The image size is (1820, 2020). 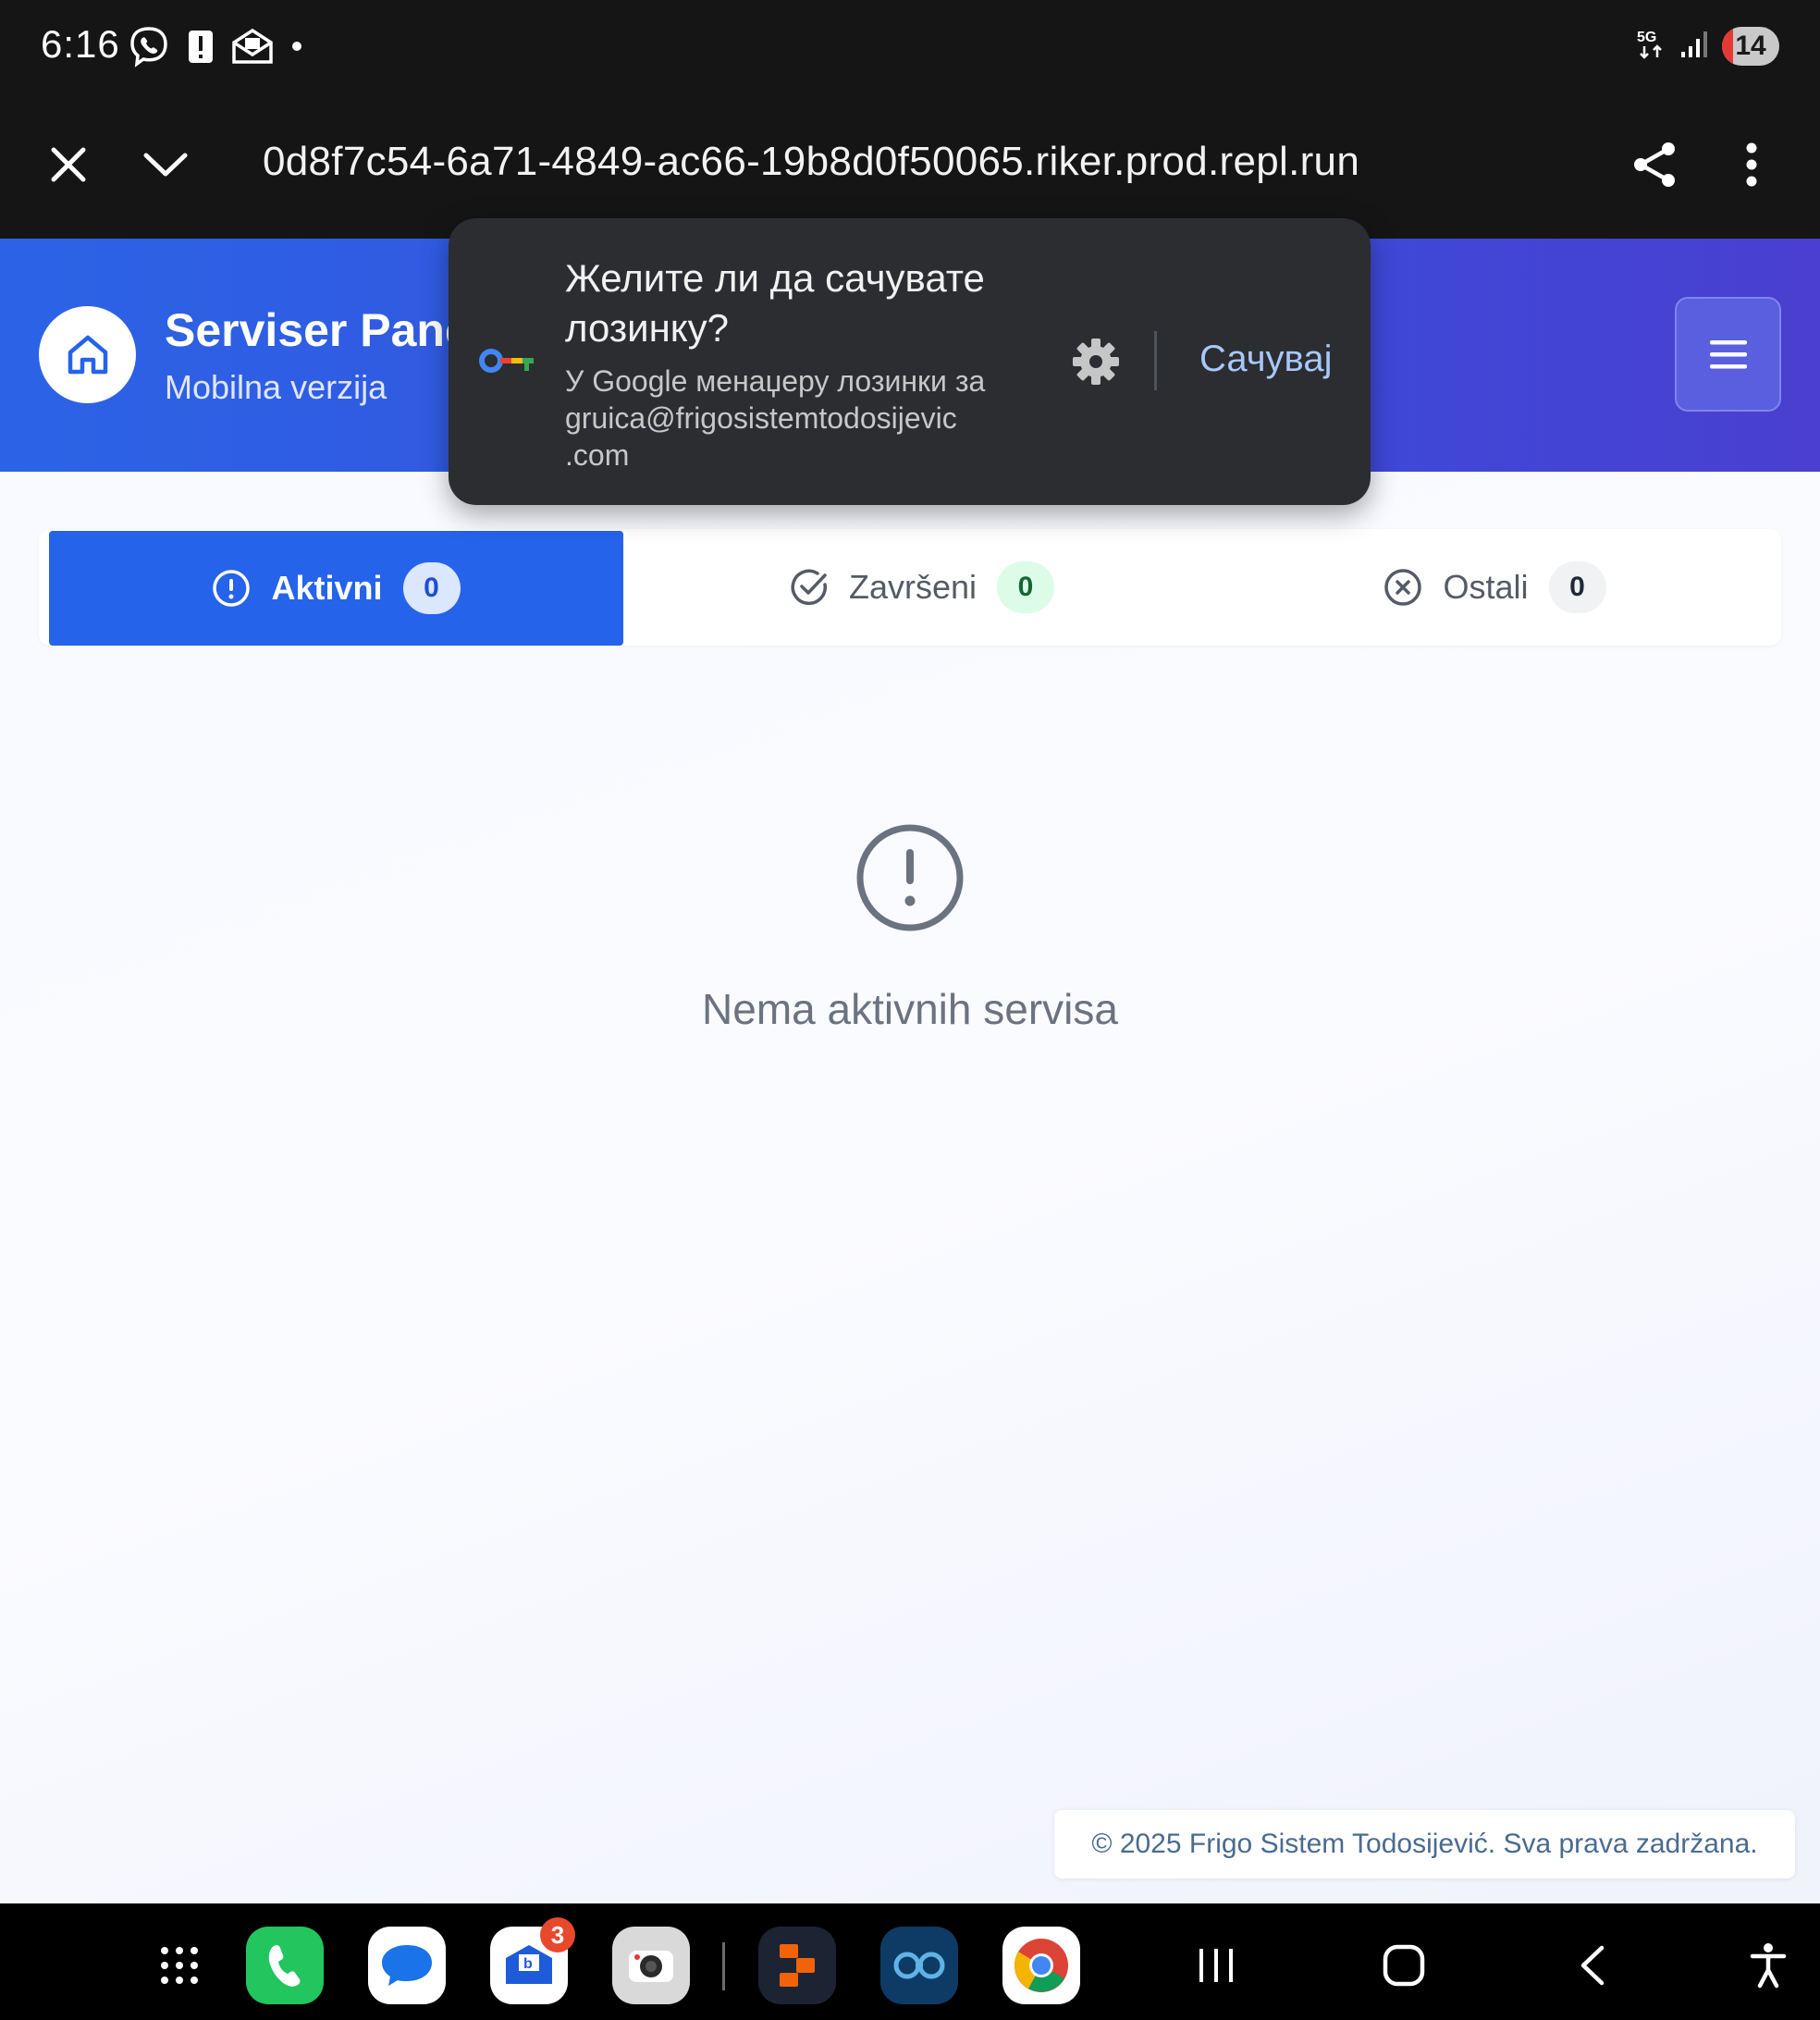 I want to click on back-button, so click(x=1592, y=1966).